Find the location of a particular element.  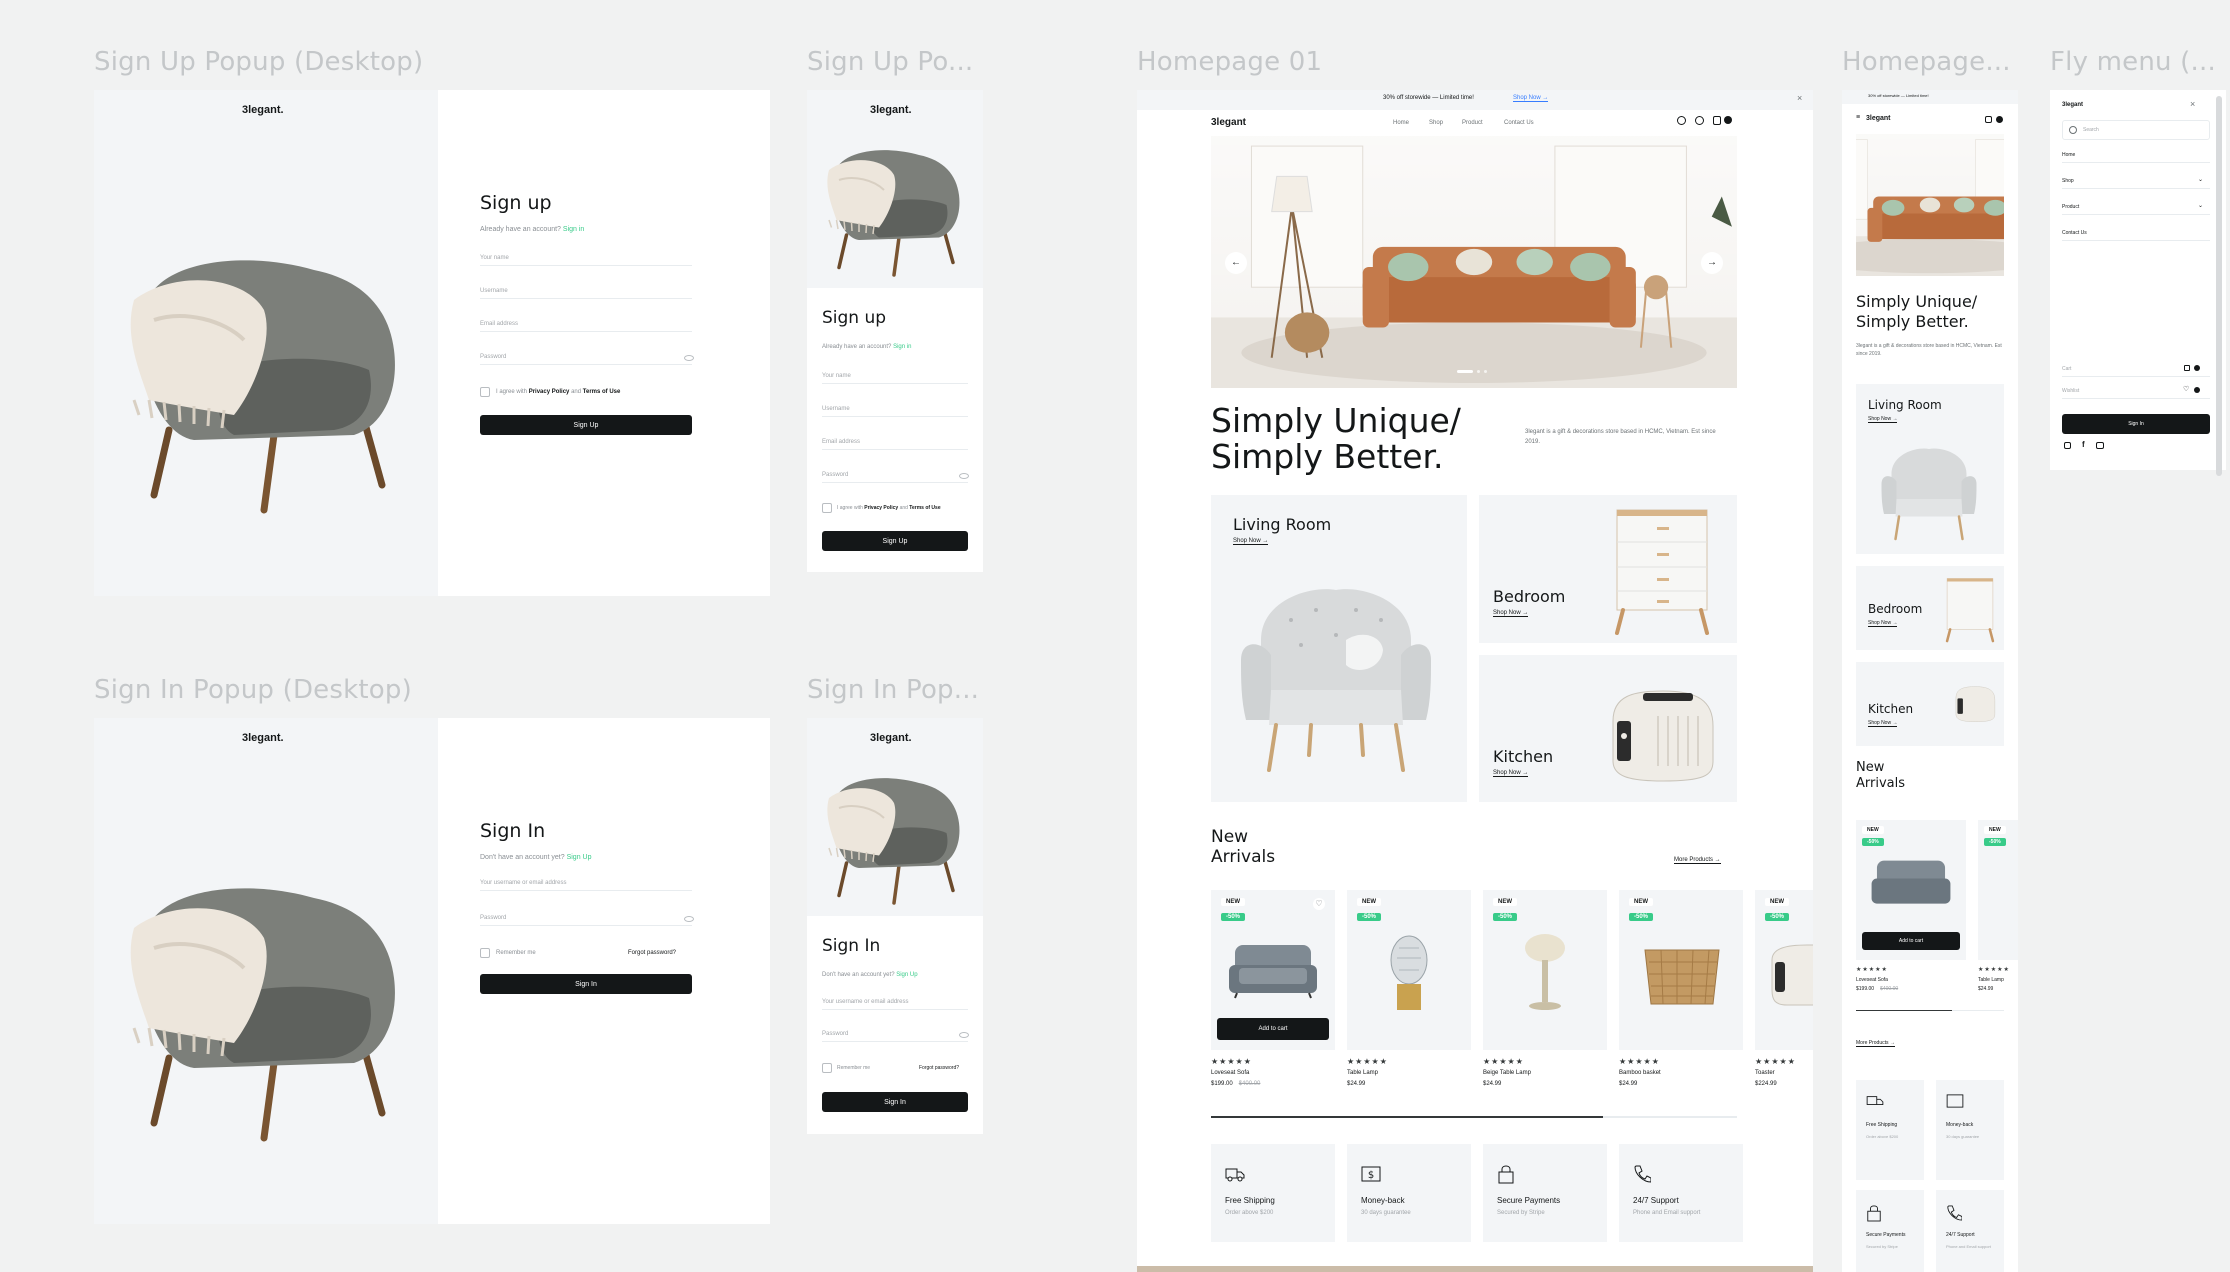

nav-shop: Shop is located at coordinates (1436, 123).